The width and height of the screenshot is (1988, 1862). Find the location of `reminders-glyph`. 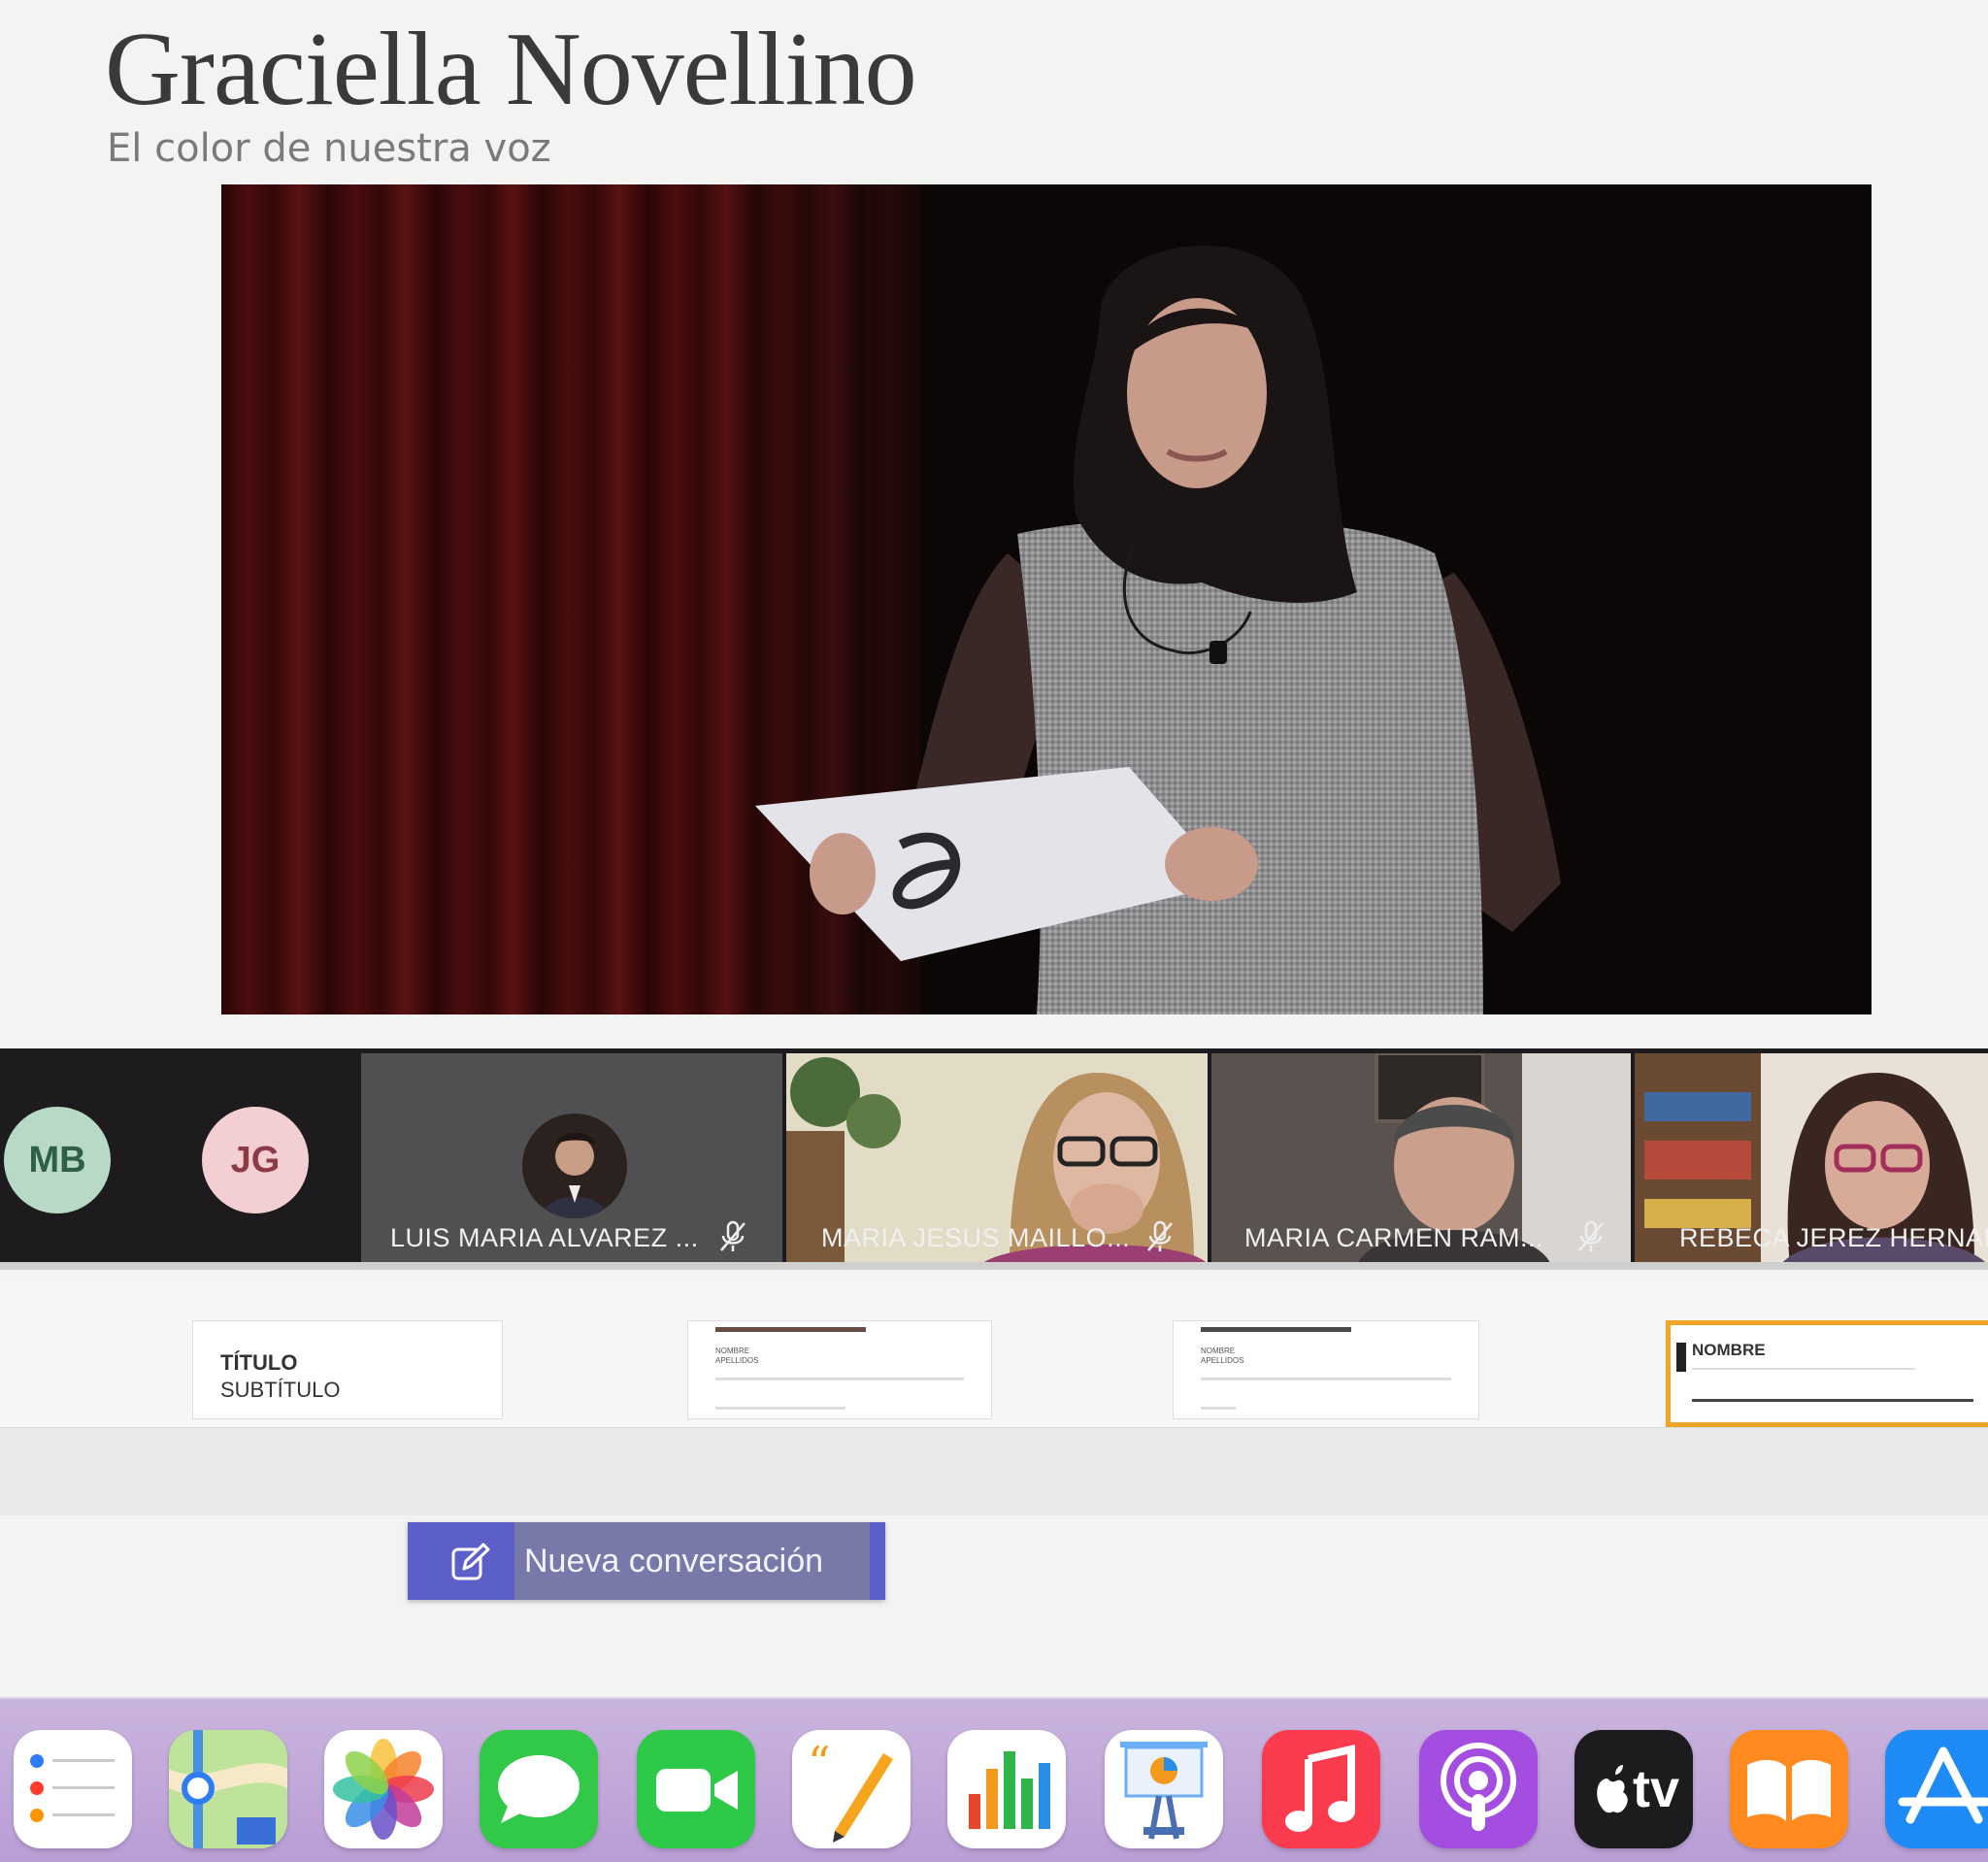

reminders-glyph is located at coordinates (72, 1788).